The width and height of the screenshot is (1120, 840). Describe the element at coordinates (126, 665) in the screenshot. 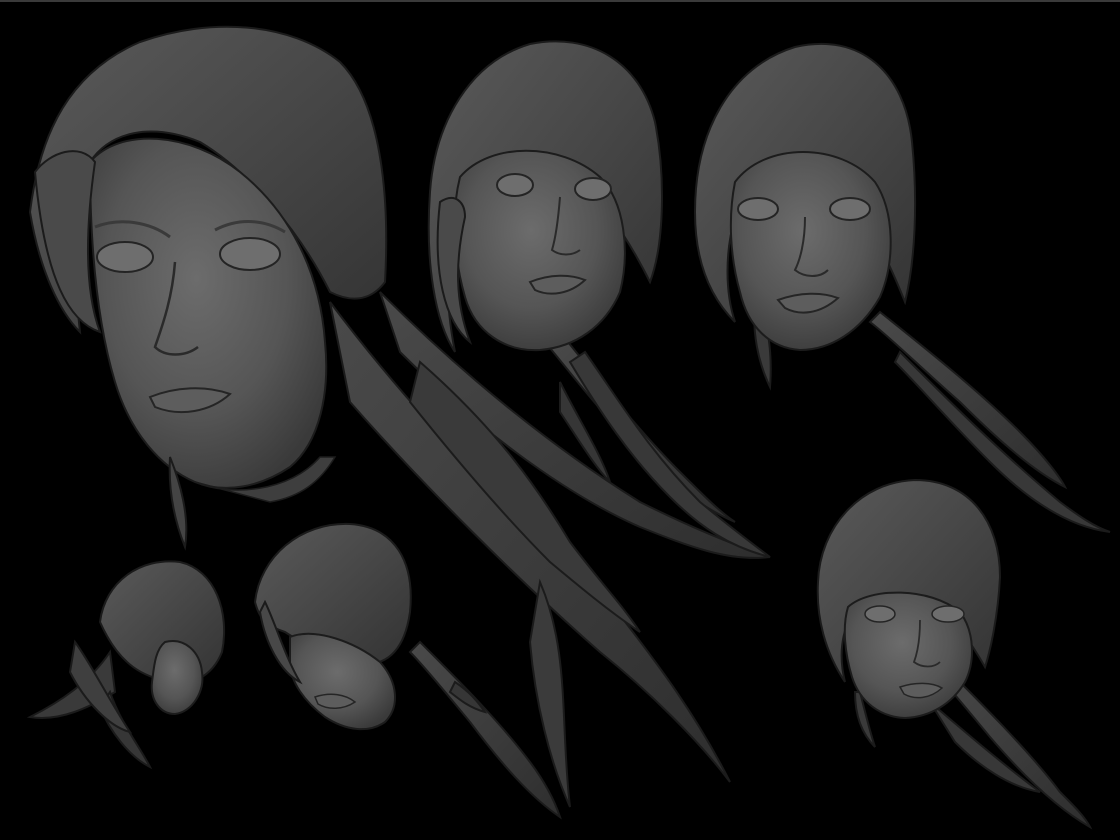

I see `head-view-profile-right` at that location.